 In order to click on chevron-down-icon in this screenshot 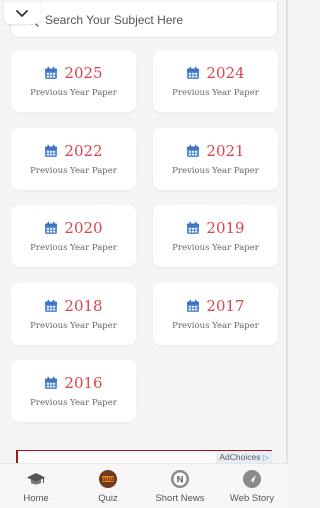, I will do `click(22, 13)`.